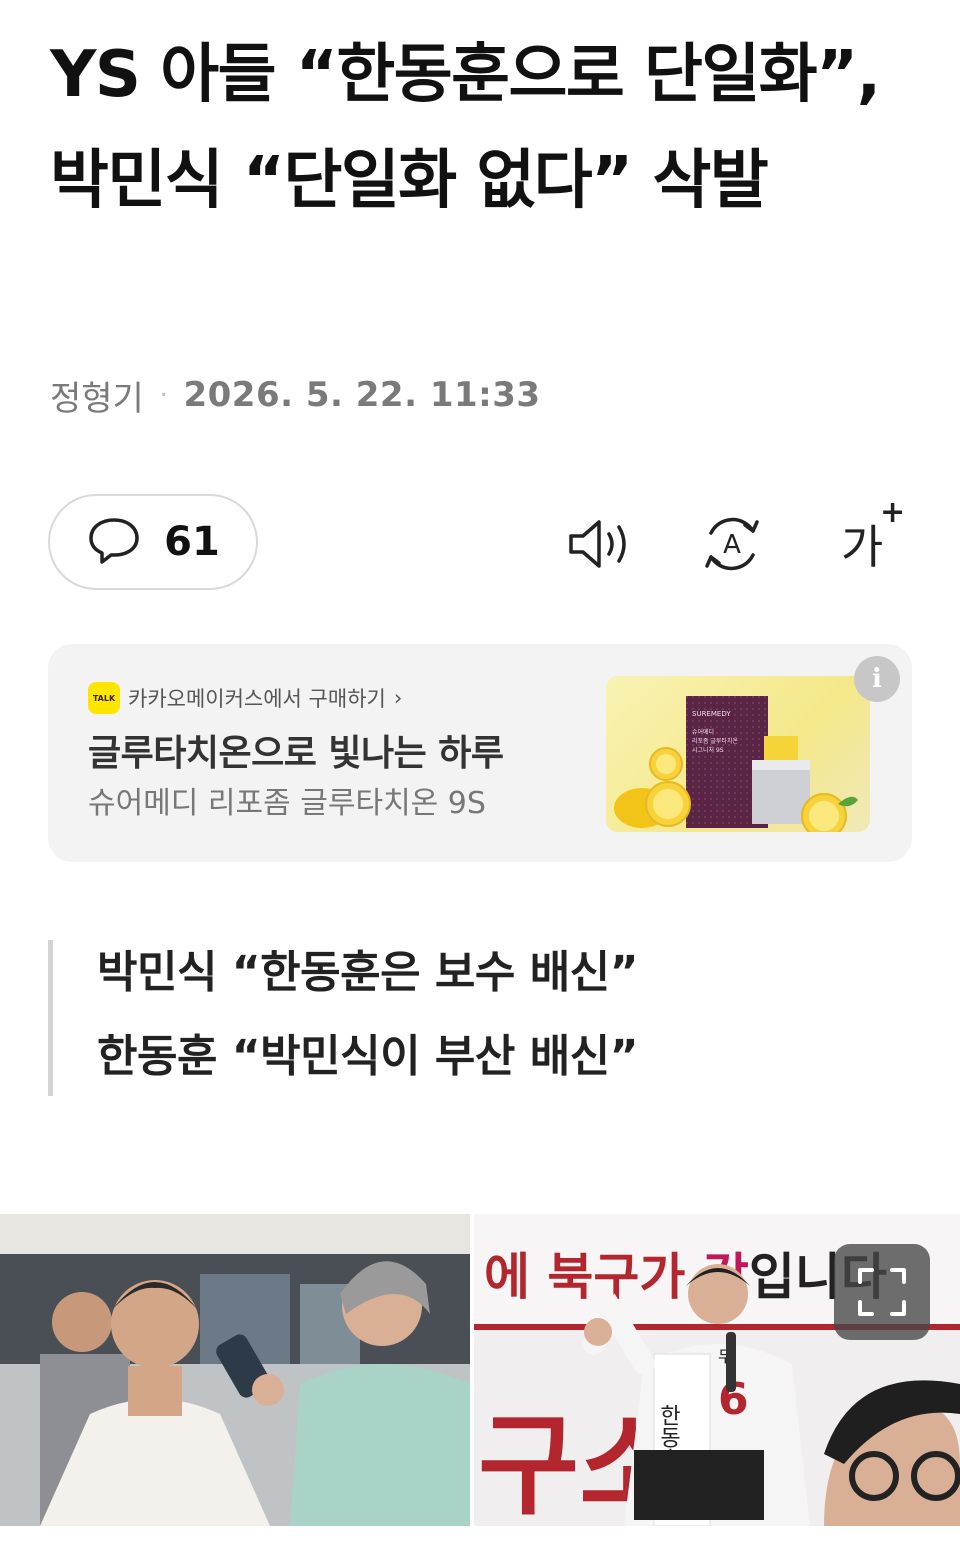  Describe the element at coordinates (703, 732) in the screenshot. I see `svg-text: 슈어메디` at that location.